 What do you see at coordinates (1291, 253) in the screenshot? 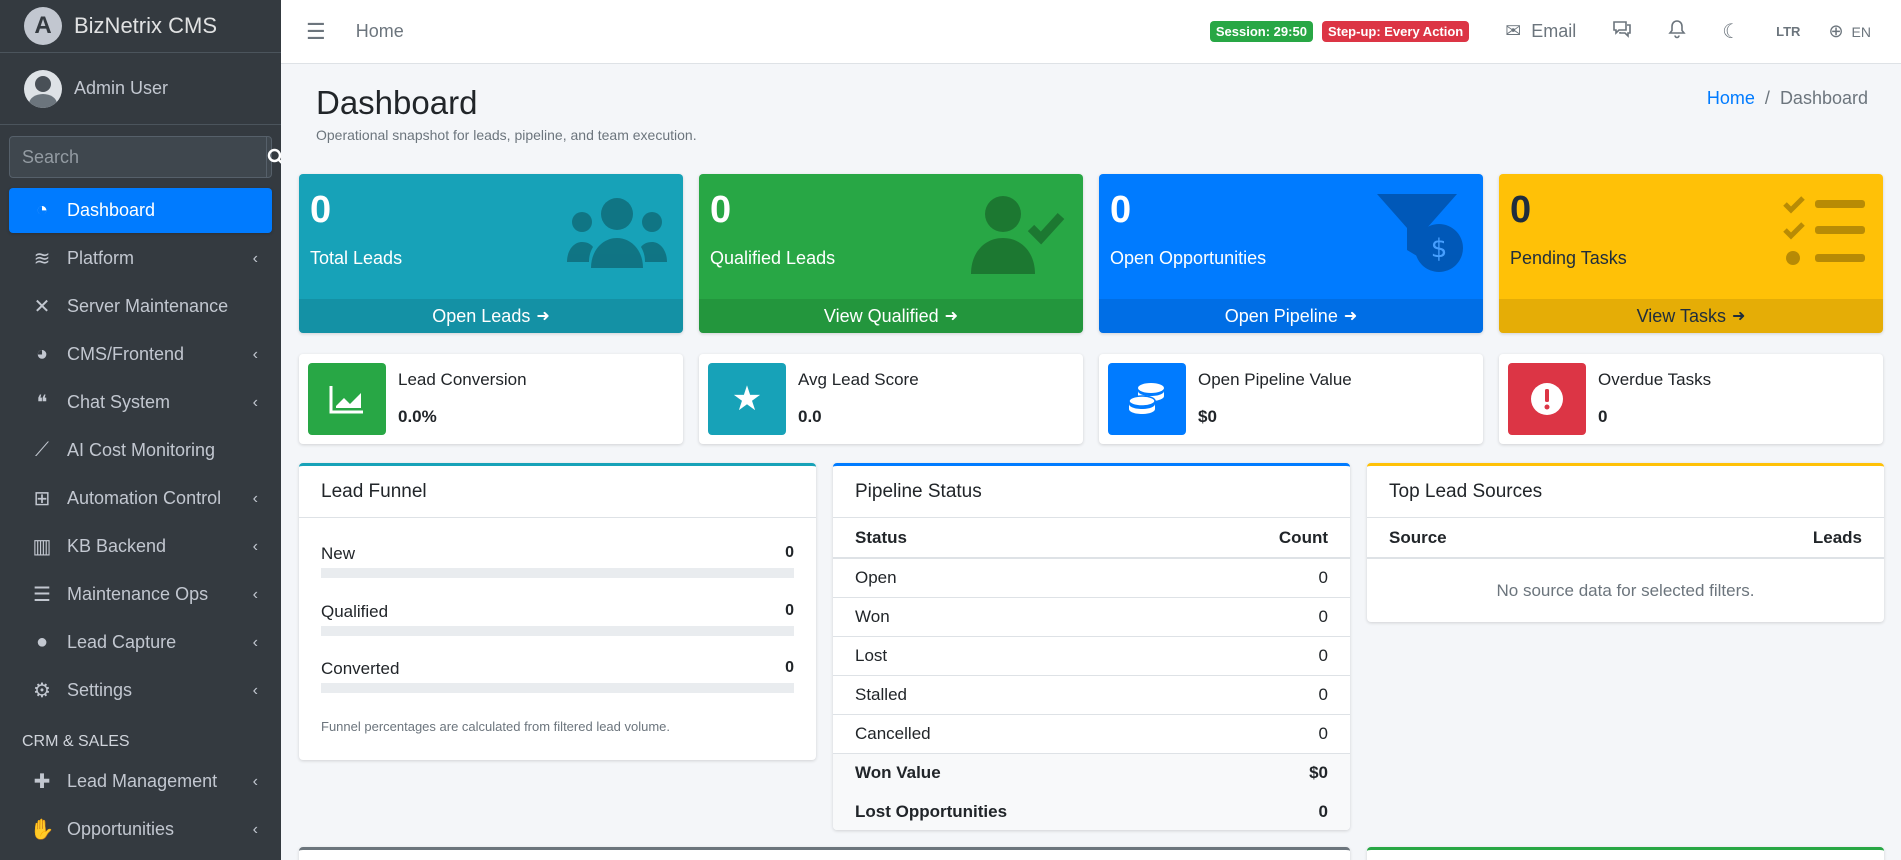
I see `open-opportunities-box: 0 Open Opportunities $ Open Pipeline ➜` at bounding box center [1291, 253].